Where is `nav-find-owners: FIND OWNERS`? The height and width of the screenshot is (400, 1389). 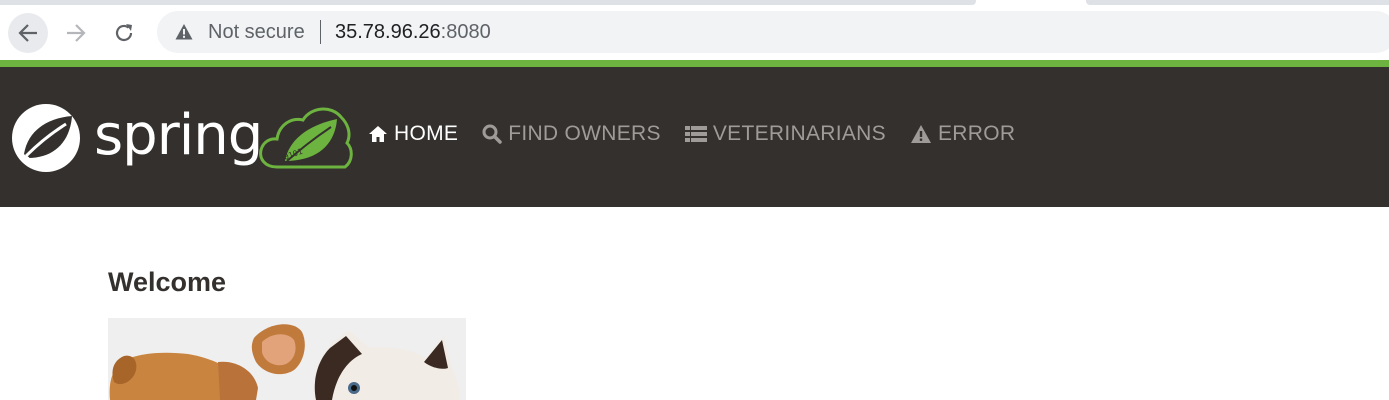
nav-find-owners: FIND OWNERS is located at coordinates (571, 134).